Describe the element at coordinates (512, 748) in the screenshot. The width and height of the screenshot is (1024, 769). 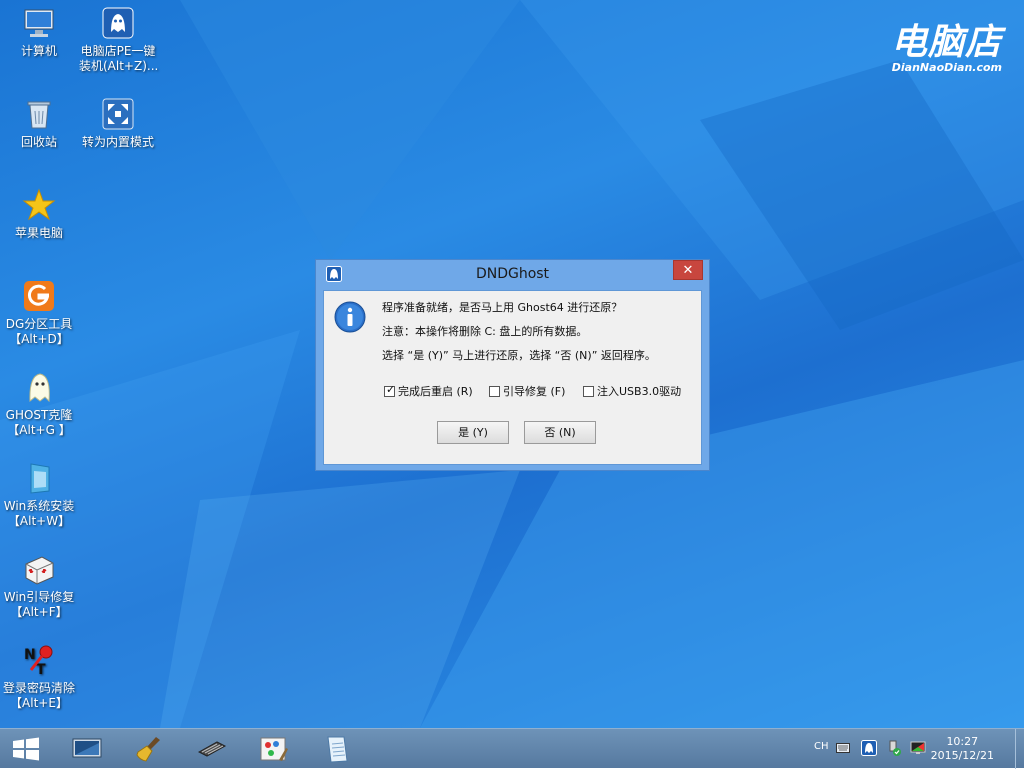
I see `taskbar: CH 10:27 2015/12/21` at that location.